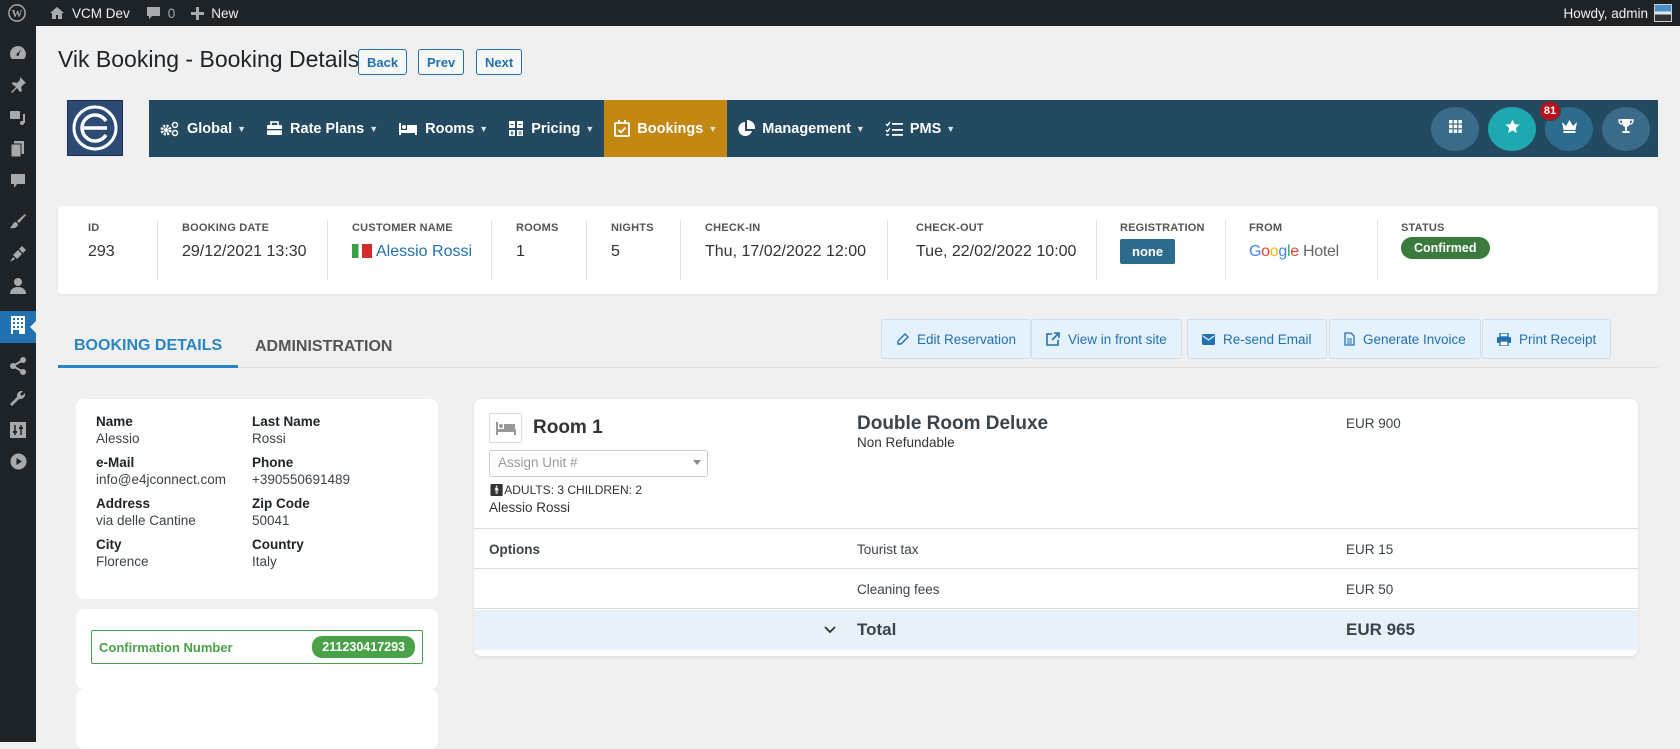  What do you see at coordinates (269, 438) in the screenshot?
I see `field-value: Rossi` at bounding box center [269, 438].